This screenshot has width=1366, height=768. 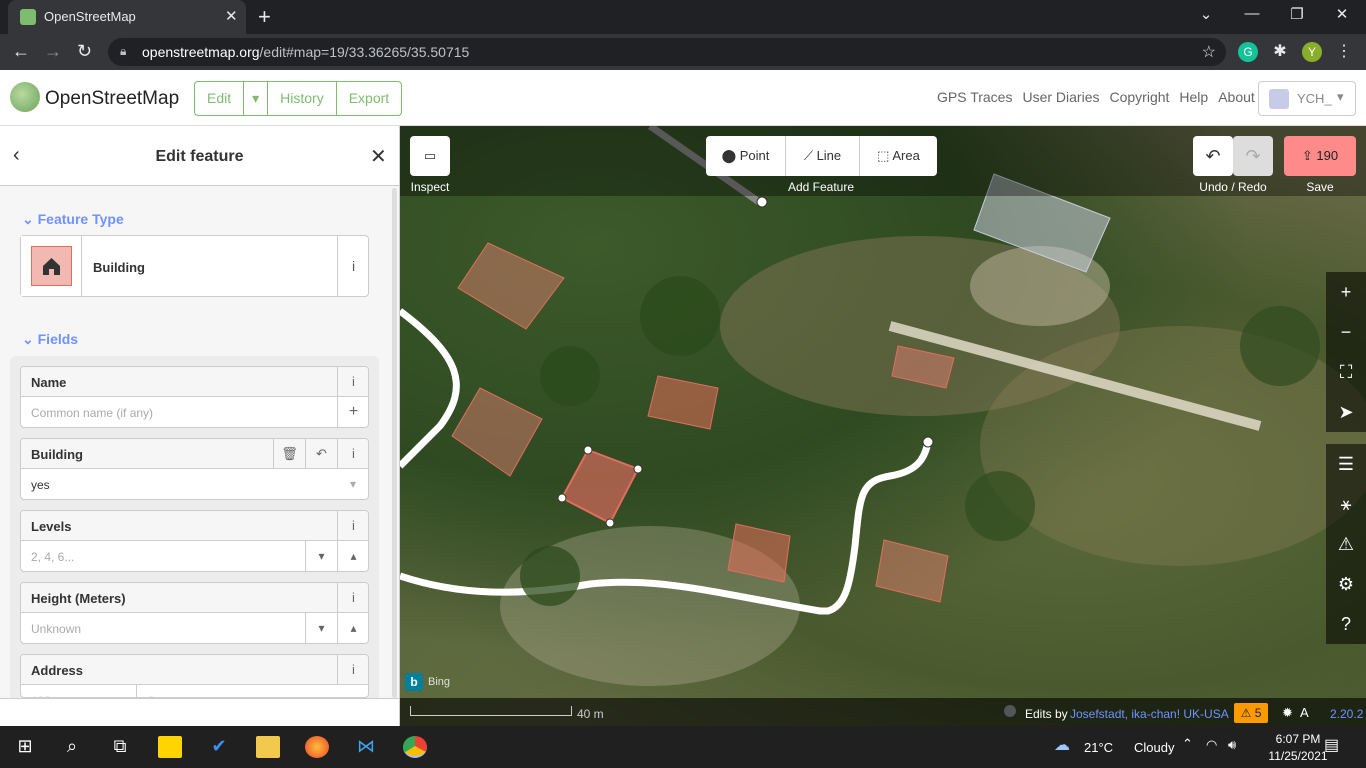 I want to click on height-input: Unknown, so click(x=163, y=628).